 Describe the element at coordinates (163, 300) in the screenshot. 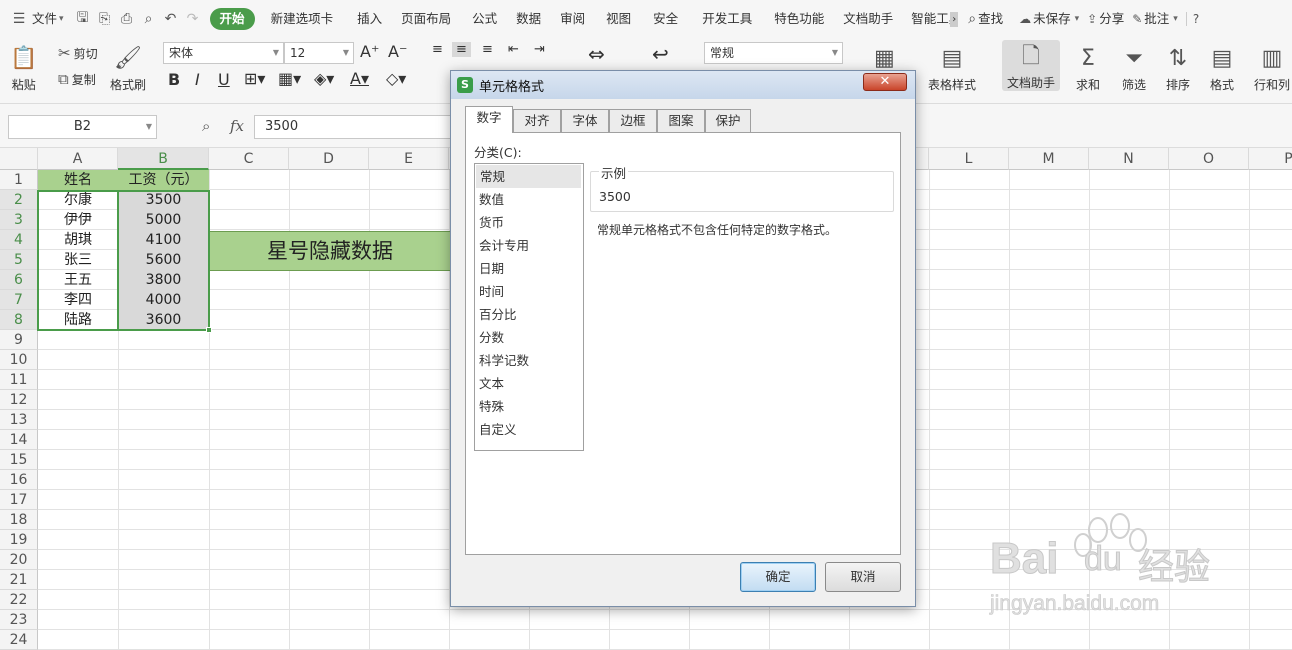

I see `cell-b7: 4000` at that location.